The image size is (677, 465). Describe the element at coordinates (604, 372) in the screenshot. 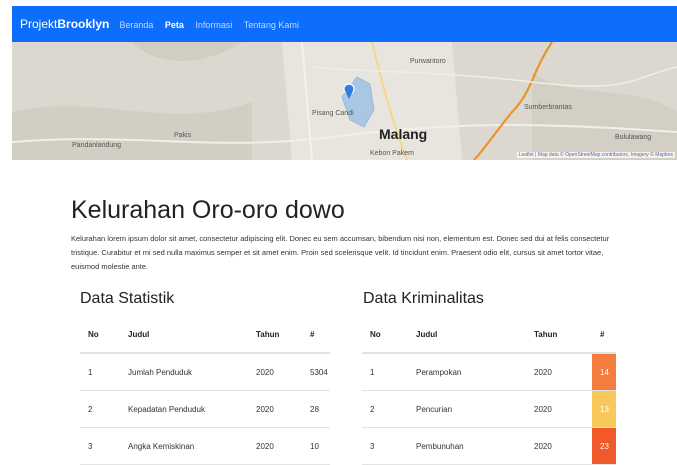

I see `cell-value-level: 14` at that location.